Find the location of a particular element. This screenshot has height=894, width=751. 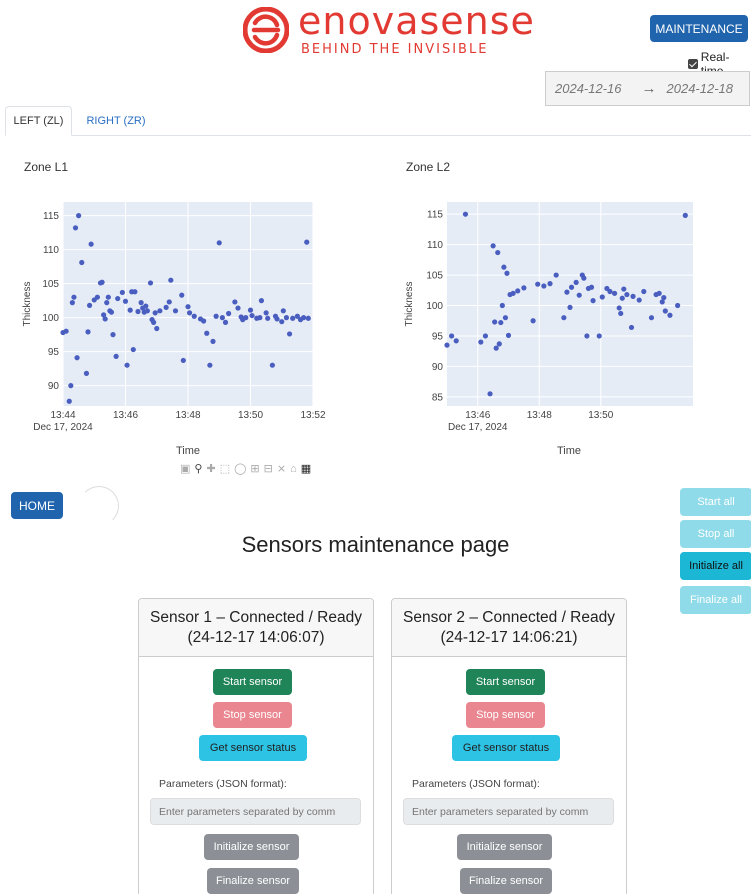

x-tick-label: 13:44 is located at coordinates (62, 415).